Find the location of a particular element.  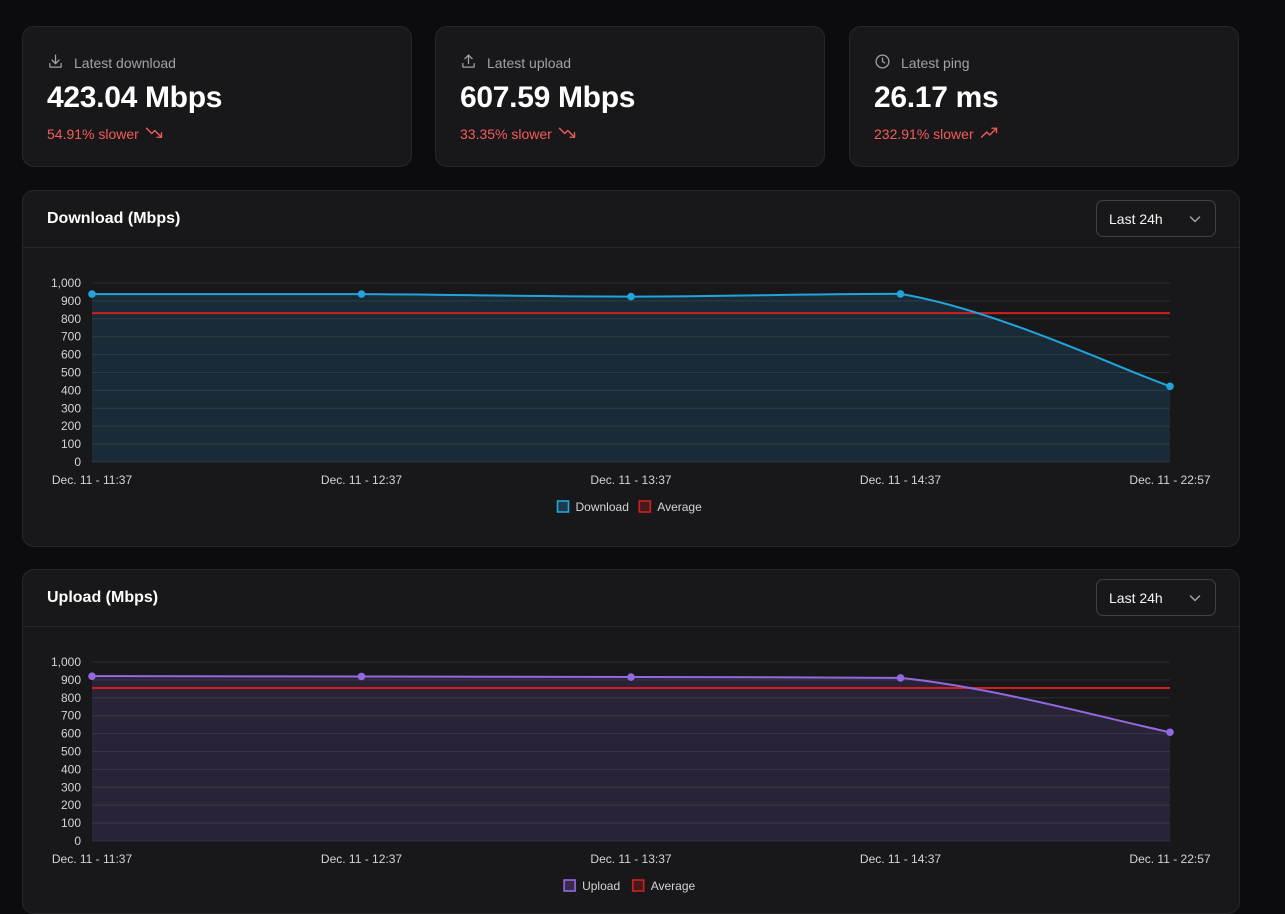

stat-delta: 33.35% slower is located at coordinates (518, 133).